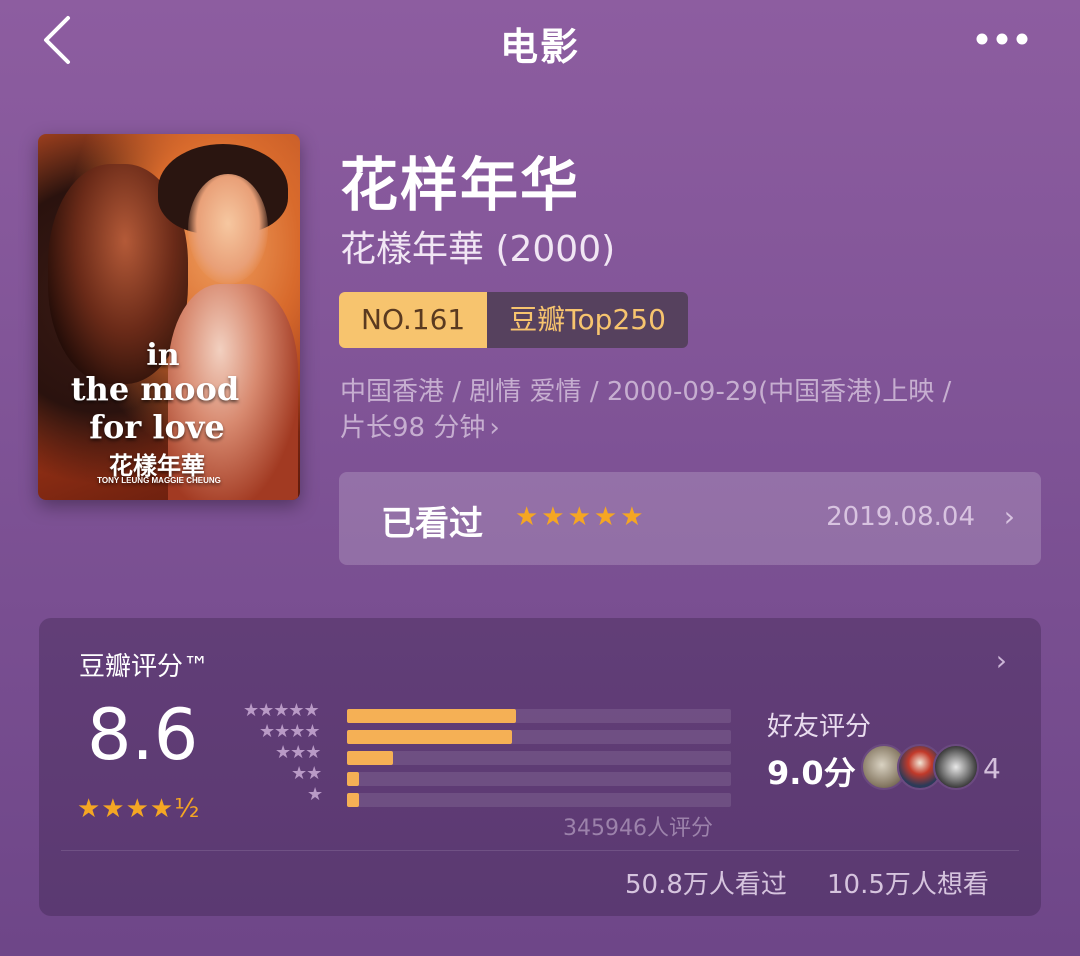  What do you see at coordinates (315, 794) in the screenshot?
I see `histogram-stars: ★` at bounding box center [315, 794].